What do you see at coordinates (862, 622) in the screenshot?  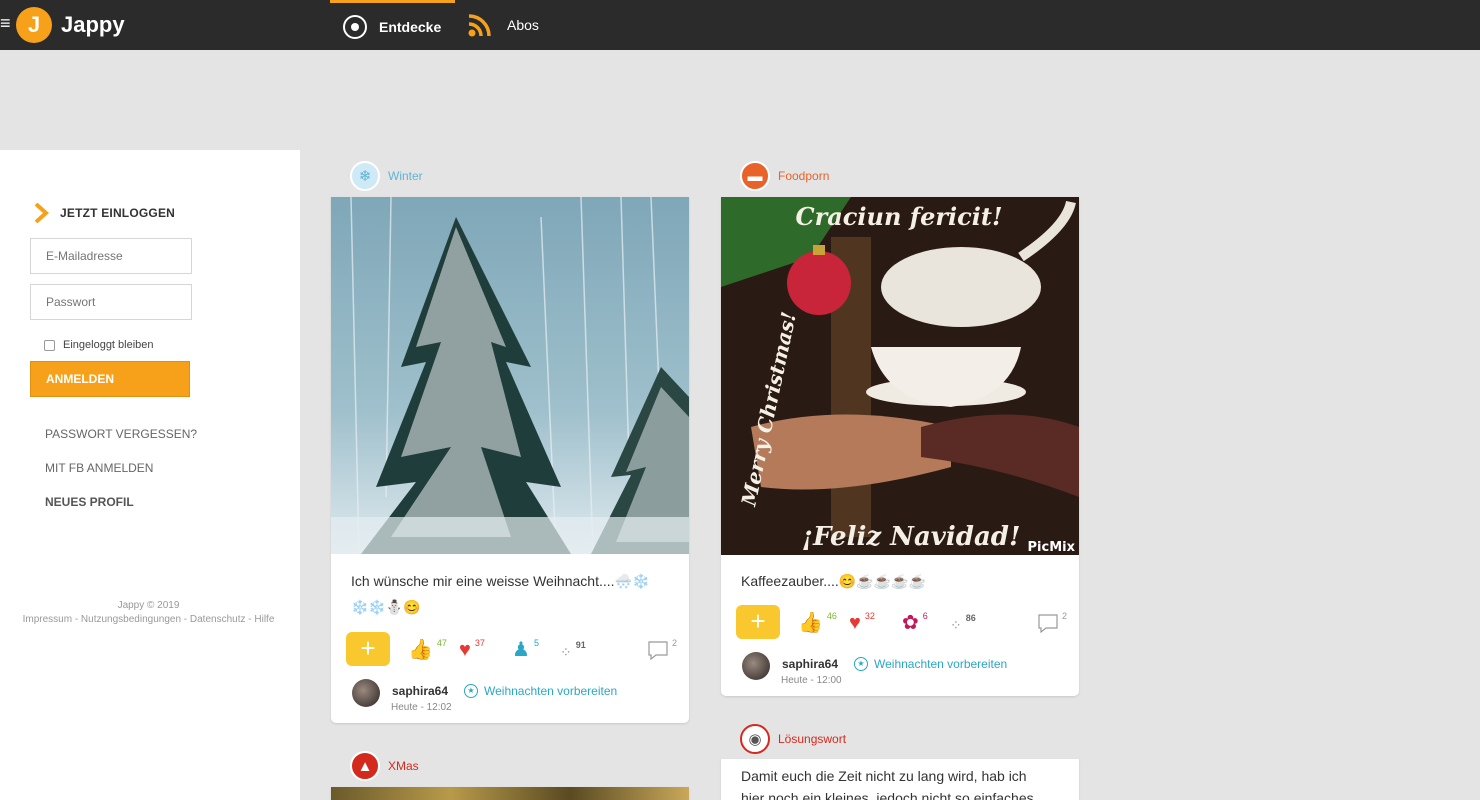 I see `heart-stat: ♥ 32` at bounding box center [862, 622].